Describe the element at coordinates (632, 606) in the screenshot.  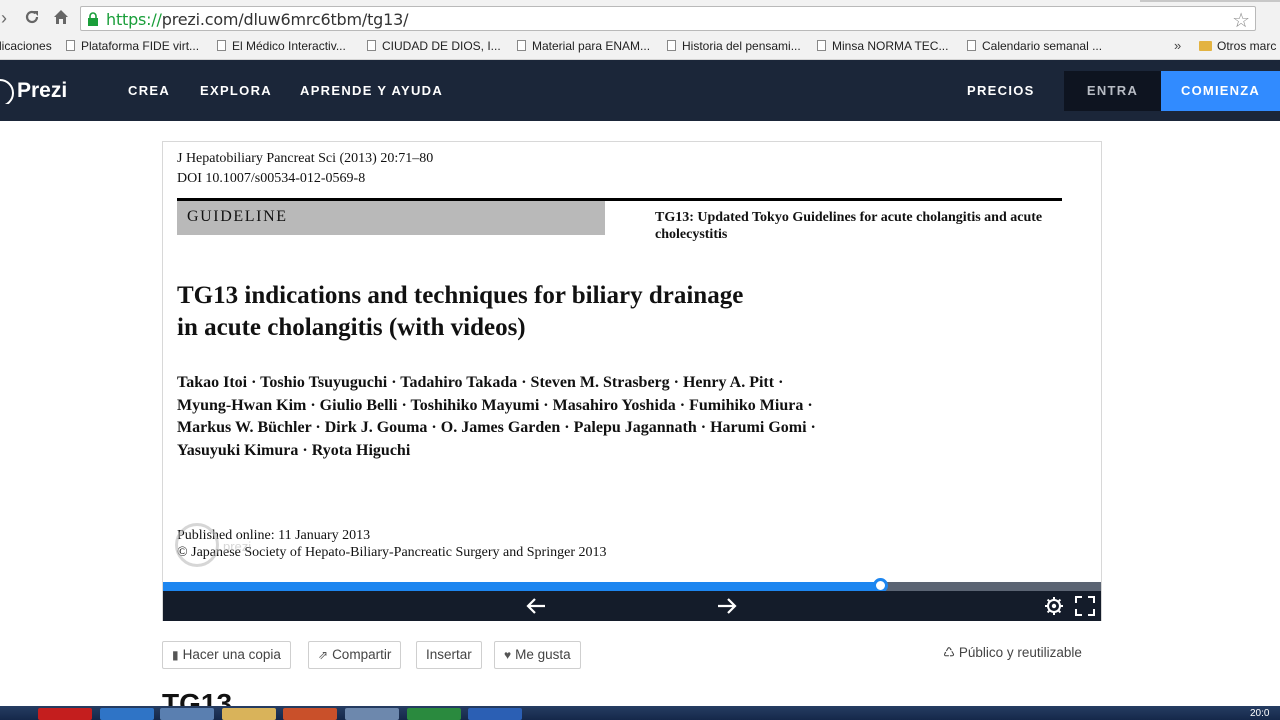
I see `player-controls` at that location.